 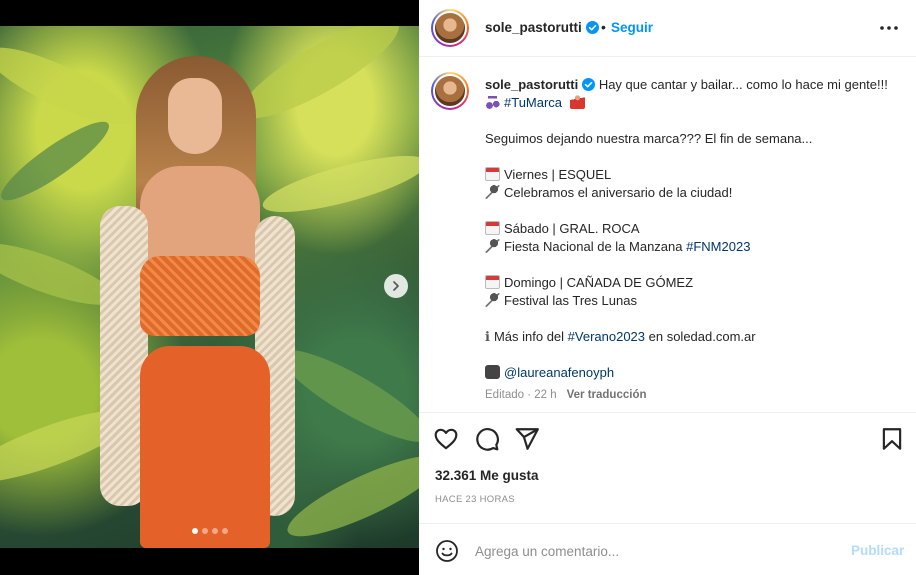 What do you see at coordinates (655, 551) in the screenshot?
I see `comment-input` at bounding box center [655, 551].